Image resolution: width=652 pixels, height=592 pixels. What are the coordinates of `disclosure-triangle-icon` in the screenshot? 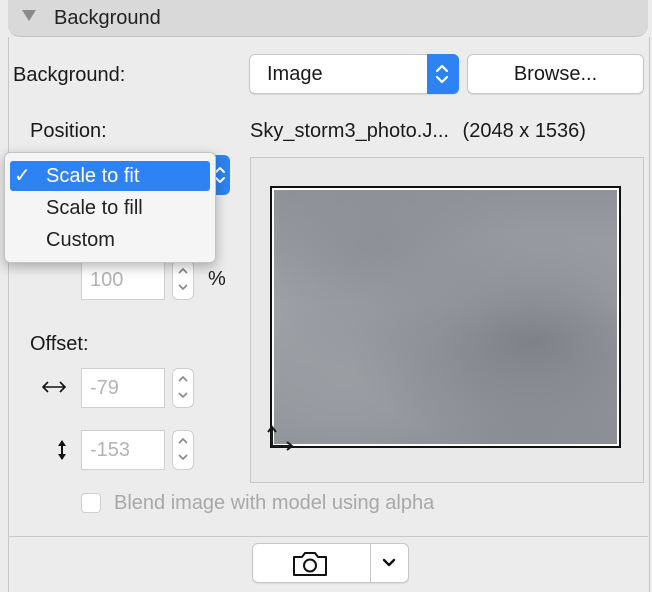 It's located at (29, 15).